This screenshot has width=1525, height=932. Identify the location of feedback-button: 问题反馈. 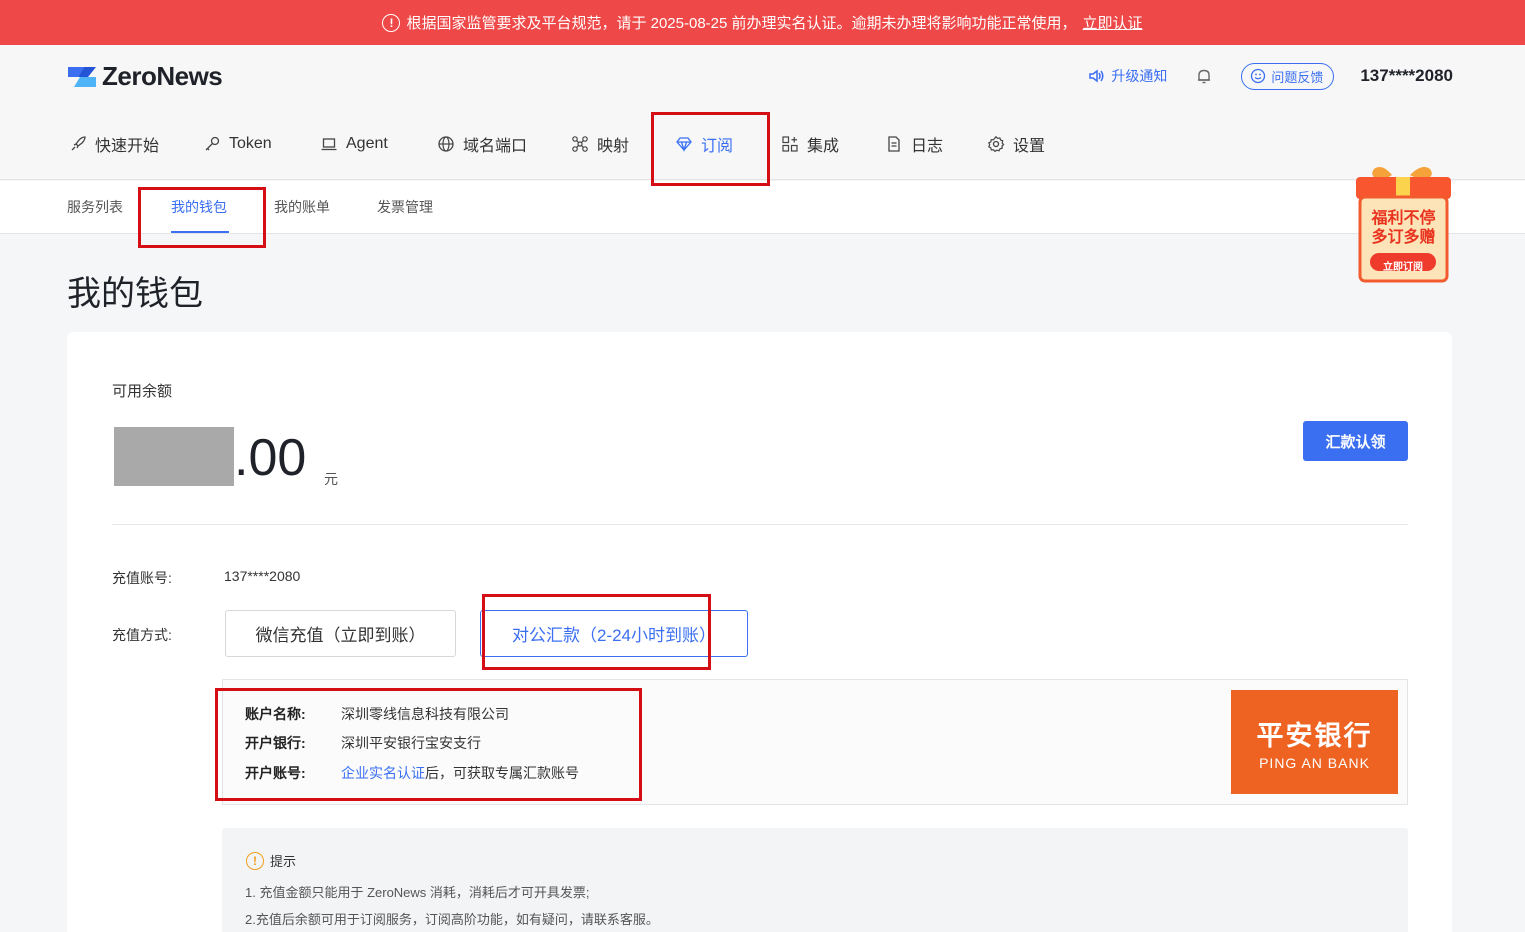
(1288, 76).